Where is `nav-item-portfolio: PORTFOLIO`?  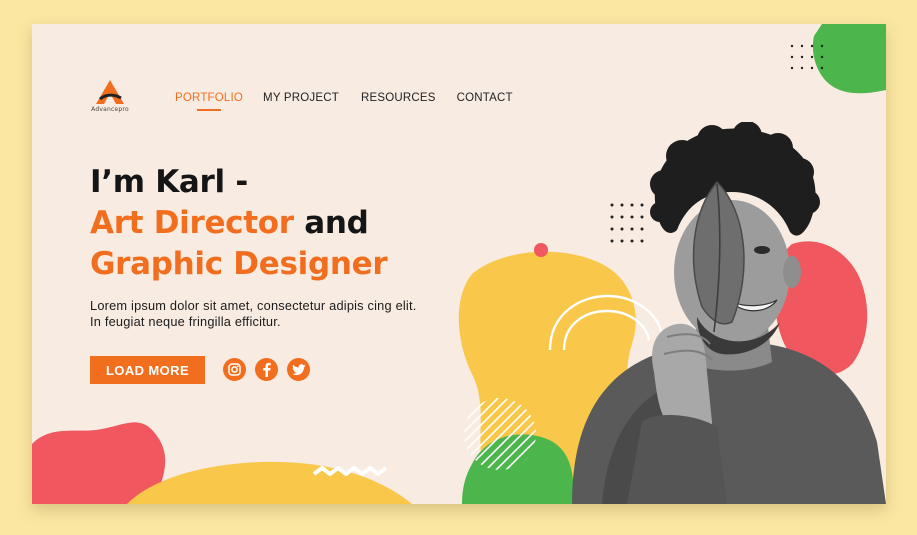 nav-item-portfolio: PORTFOLIO is located at coordinates (209, 101).